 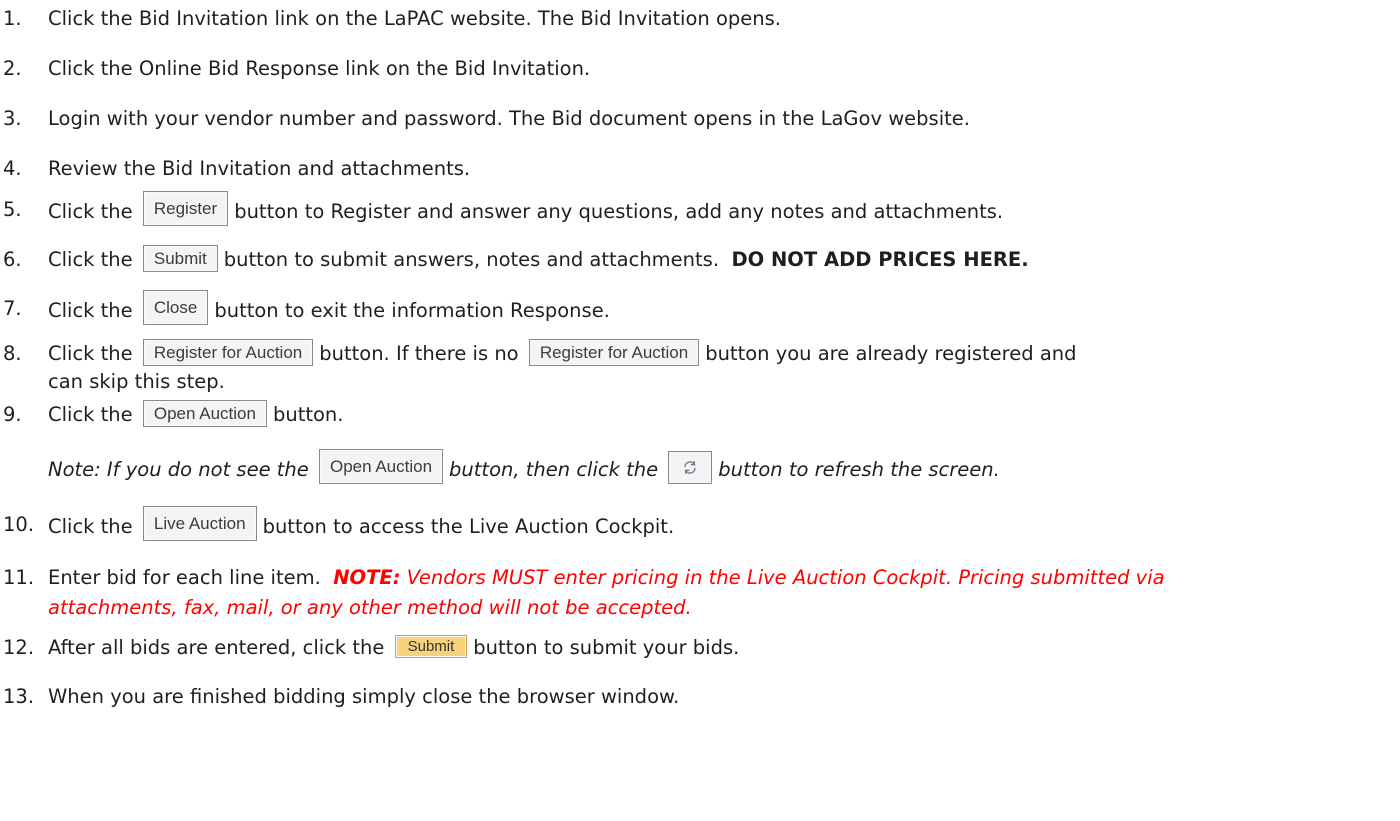 What do you see at coordinates (557, 469) in the screenshot?
I see `note-mid-text: button, then click the` at bounding box center [557, 469].